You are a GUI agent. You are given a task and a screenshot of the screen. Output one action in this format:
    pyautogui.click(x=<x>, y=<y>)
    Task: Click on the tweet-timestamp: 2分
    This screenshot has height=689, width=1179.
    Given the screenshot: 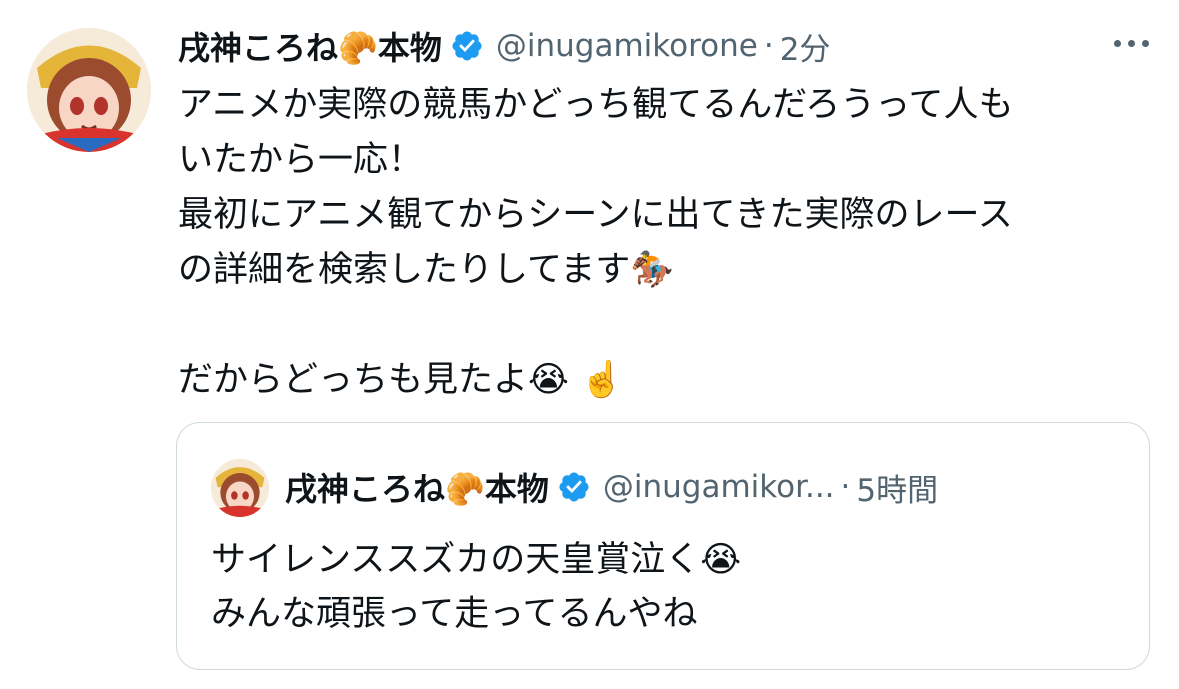 What is the action you would take?
    pyautogui.click(x=805, y=46)
    